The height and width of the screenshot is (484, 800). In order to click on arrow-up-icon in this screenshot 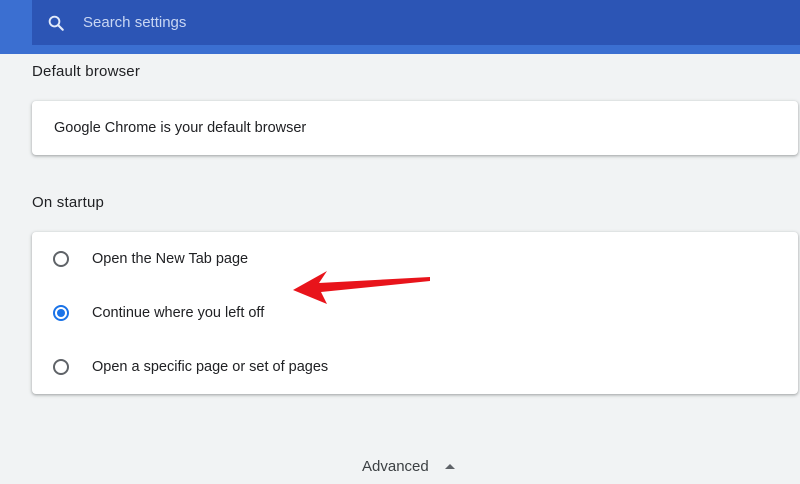, I will do `click(449, 466)`.